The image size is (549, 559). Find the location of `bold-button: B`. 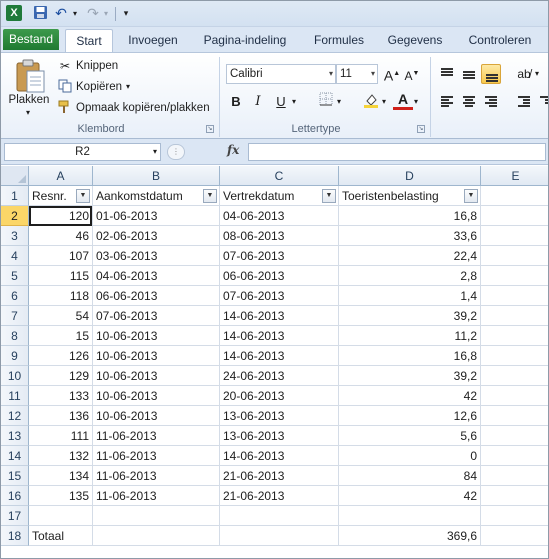

bold-button: B is located at coordinates (236, 102).